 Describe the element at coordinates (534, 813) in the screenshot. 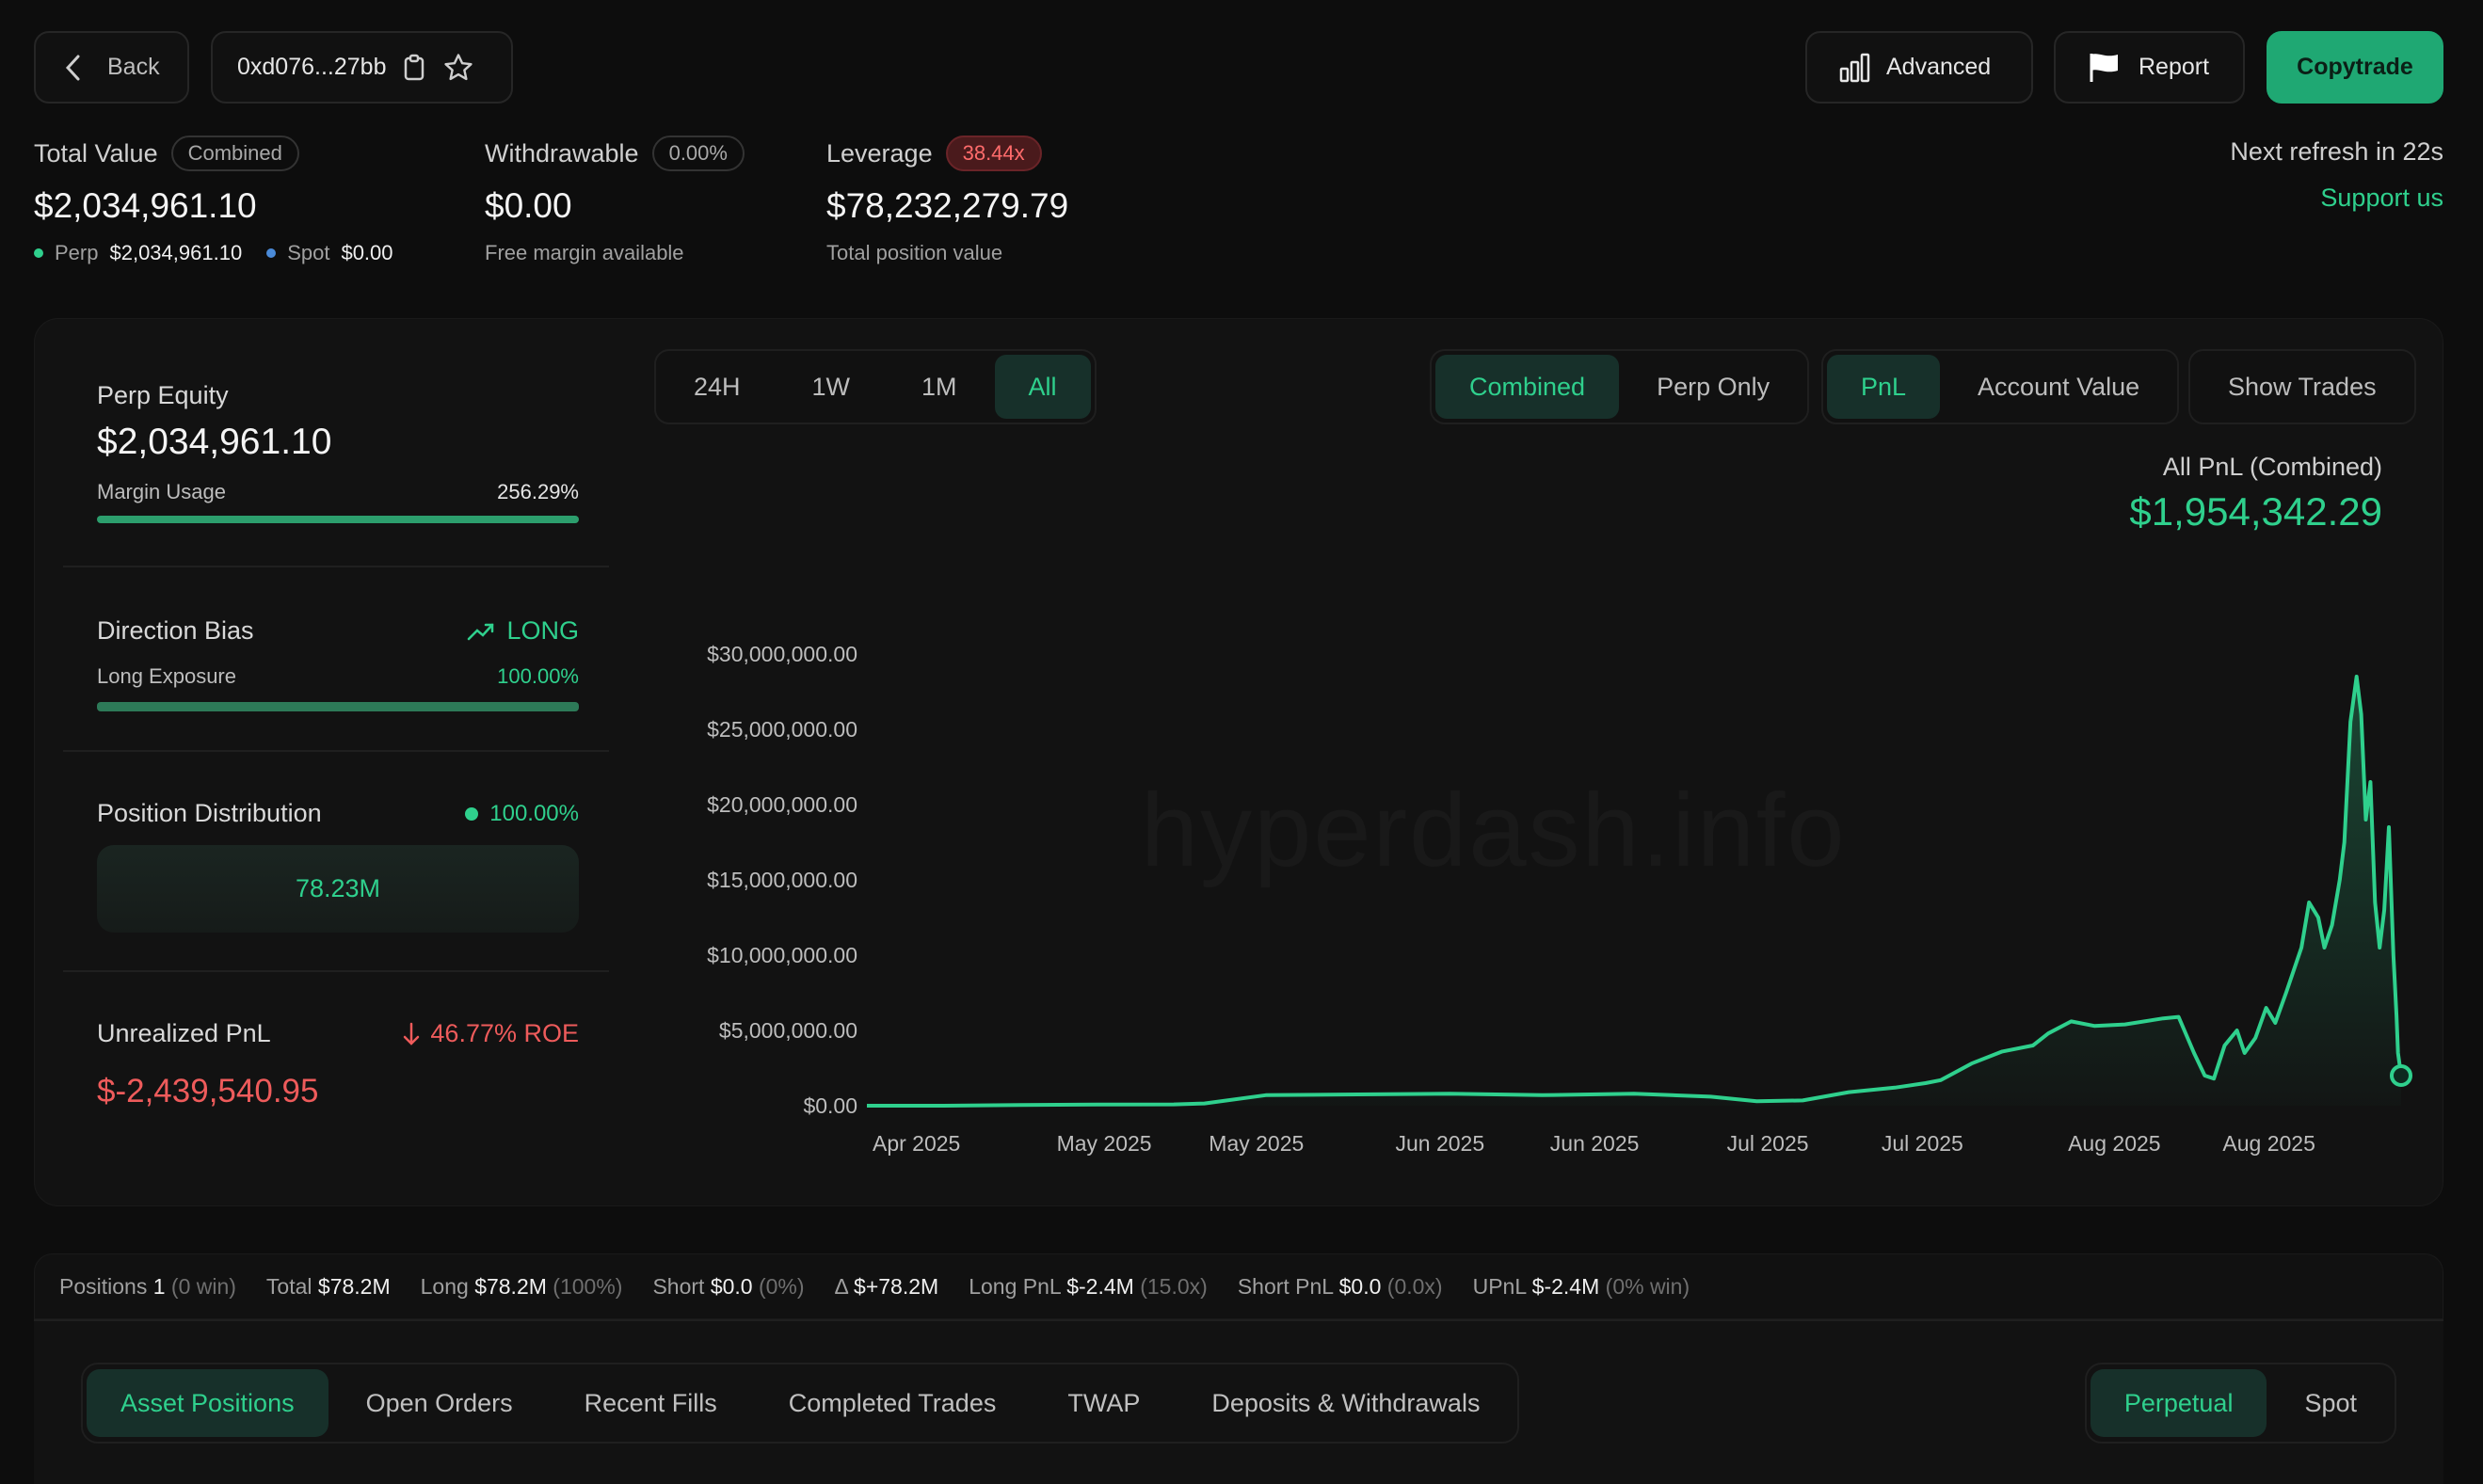

I see `position-distribution-value: 100.00%` at that location.